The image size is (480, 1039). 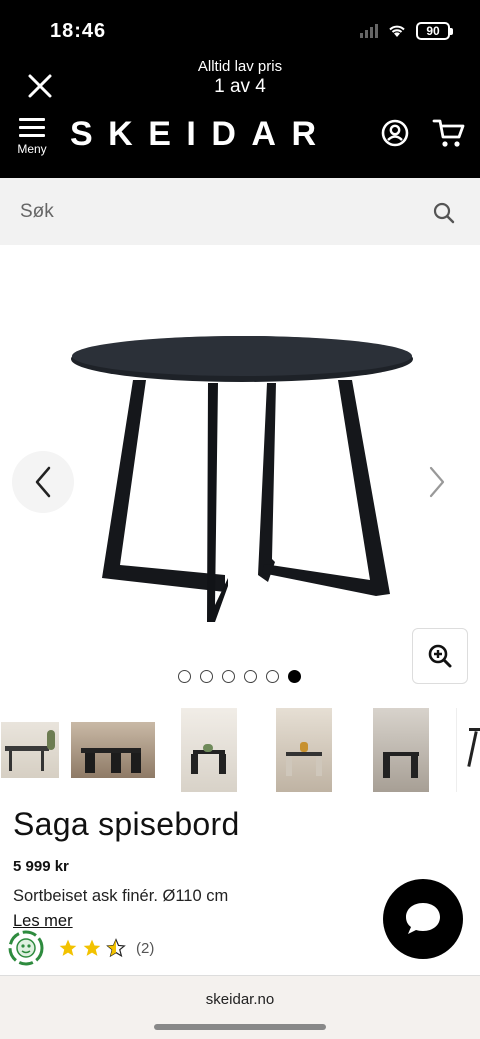 I want to click on zoom-in-icon, so click(x=440, y=656).